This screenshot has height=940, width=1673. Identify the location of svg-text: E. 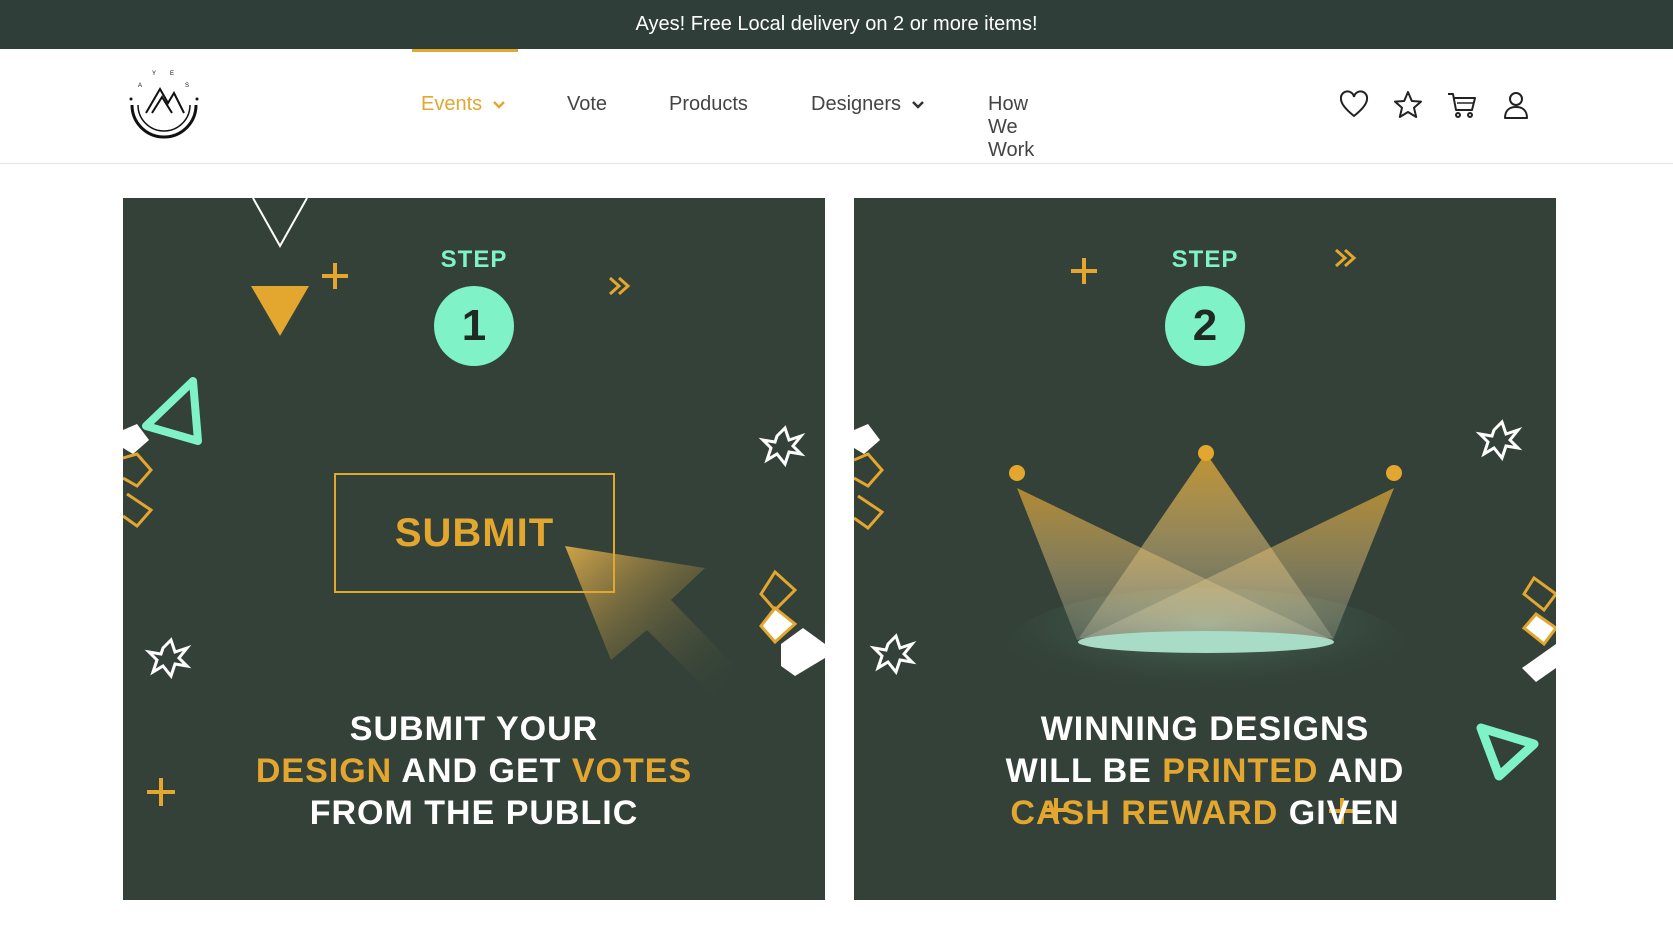
(172, 74).